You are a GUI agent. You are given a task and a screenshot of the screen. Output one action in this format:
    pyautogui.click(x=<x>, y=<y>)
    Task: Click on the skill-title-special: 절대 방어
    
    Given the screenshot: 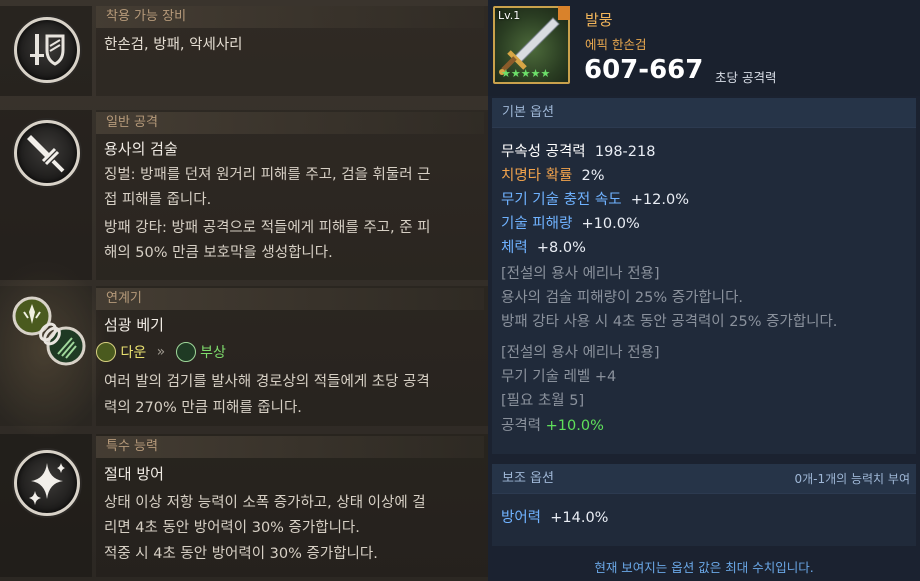 What is the action you would take?
    pyautogui.click(x=134, y=474)
    